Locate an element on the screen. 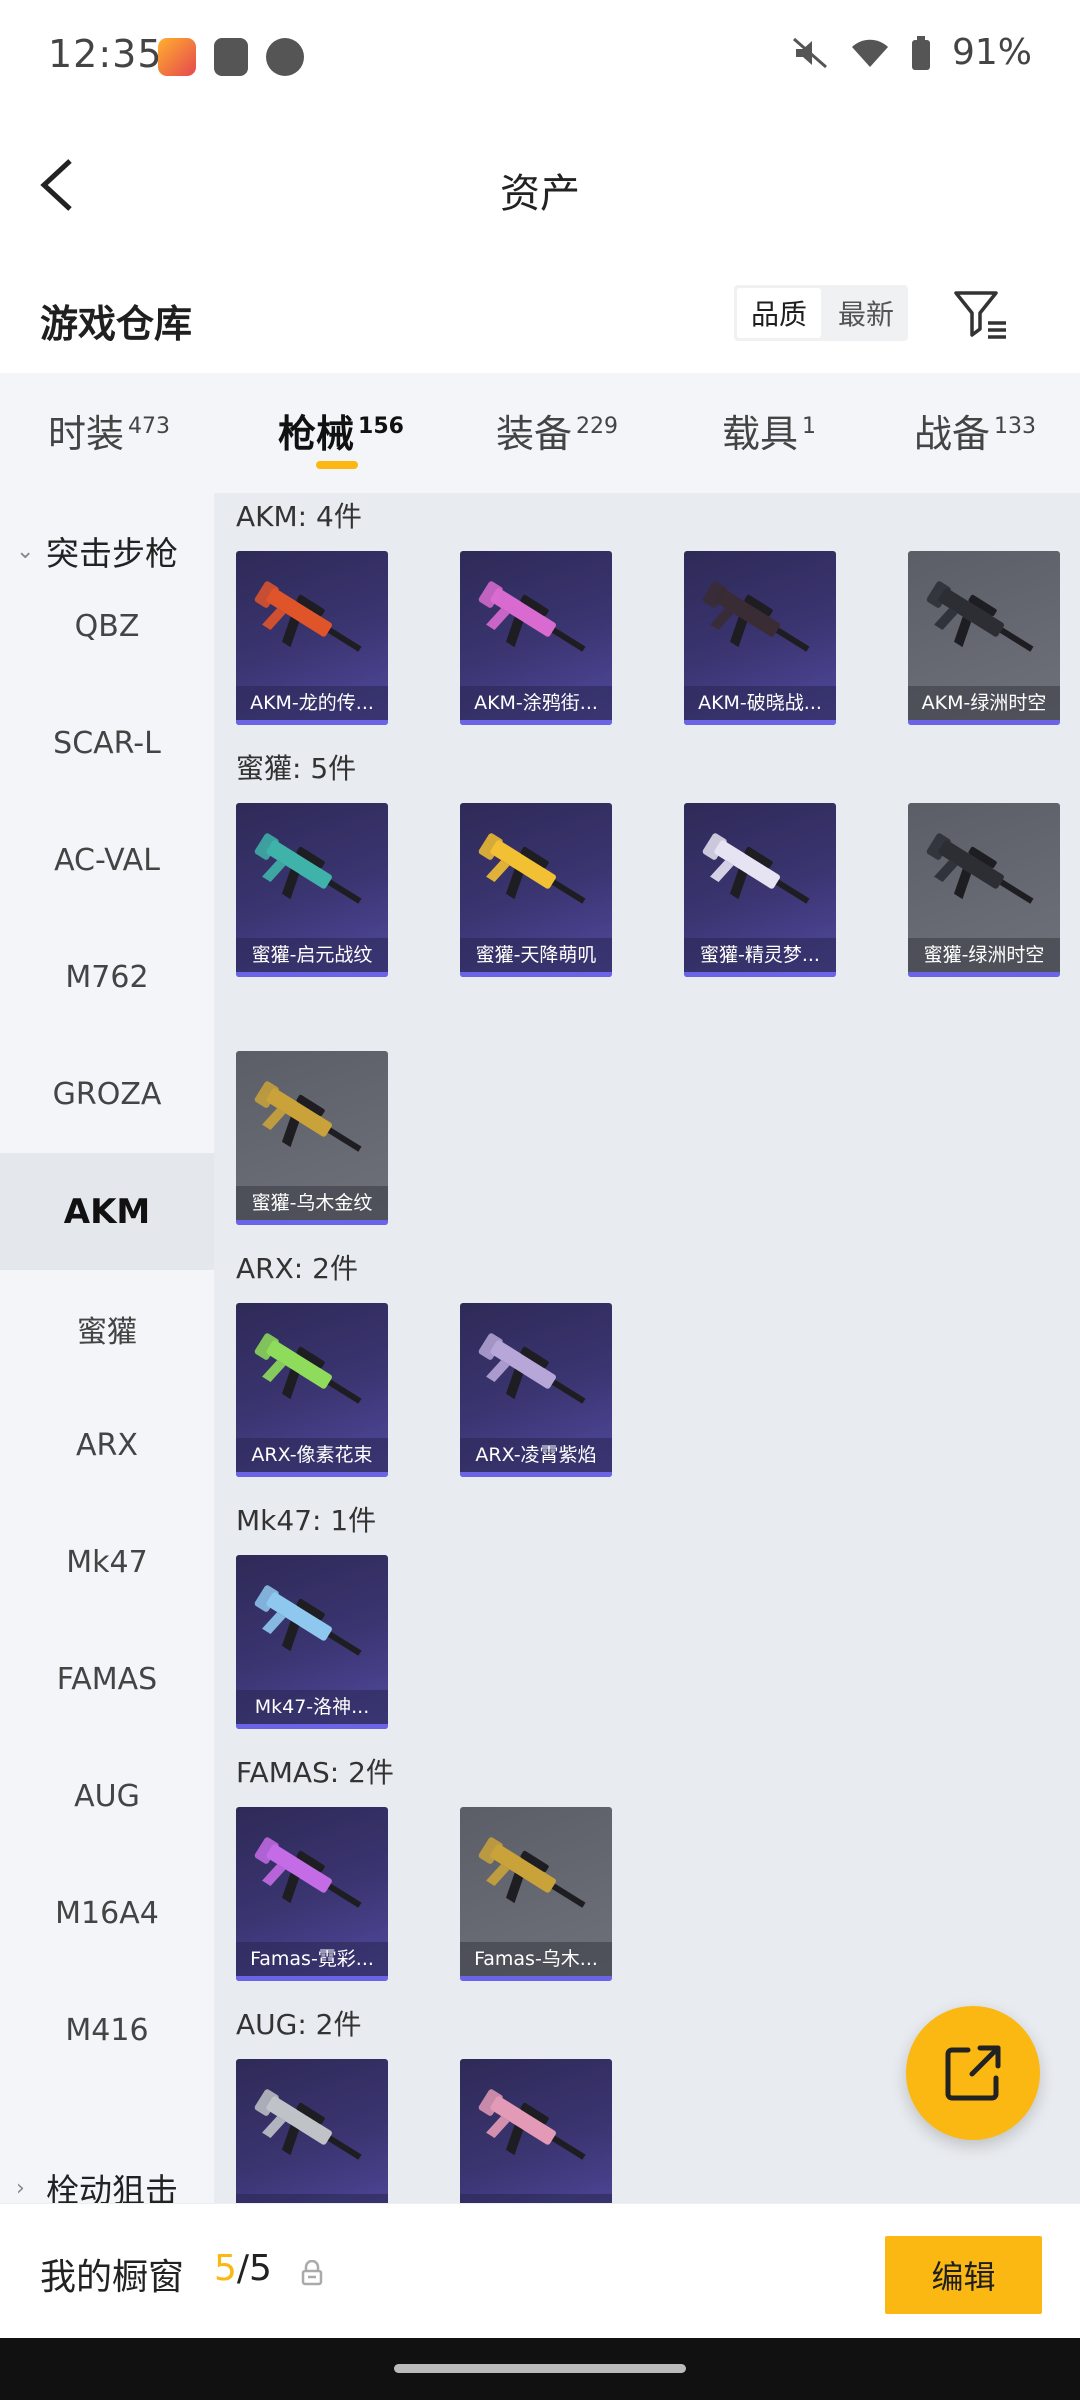 This screenshot has width=1080, height=2400. status-time: 12:35 is located at coordinates (105, 54).